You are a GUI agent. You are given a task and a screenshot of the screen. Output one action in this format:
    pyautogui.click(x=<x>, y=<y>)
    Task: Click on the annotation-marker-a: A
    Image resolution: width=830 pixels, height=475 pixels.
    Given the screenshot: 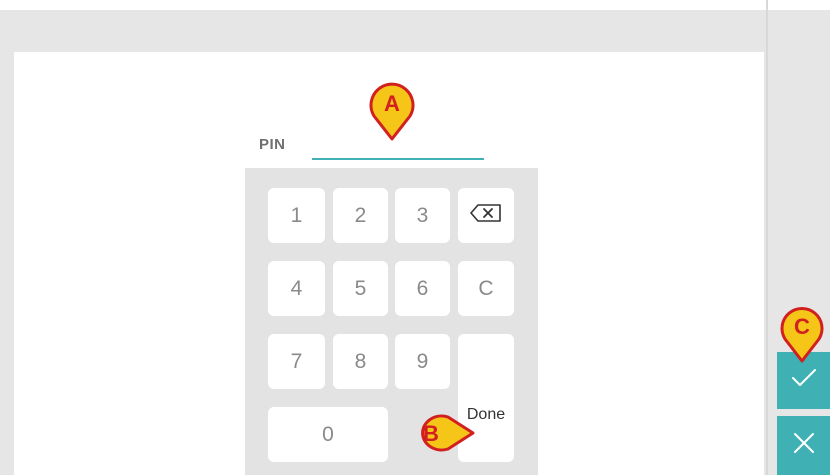 What is the action you would take?
    pyautogui.click(x=392, y=111)
    